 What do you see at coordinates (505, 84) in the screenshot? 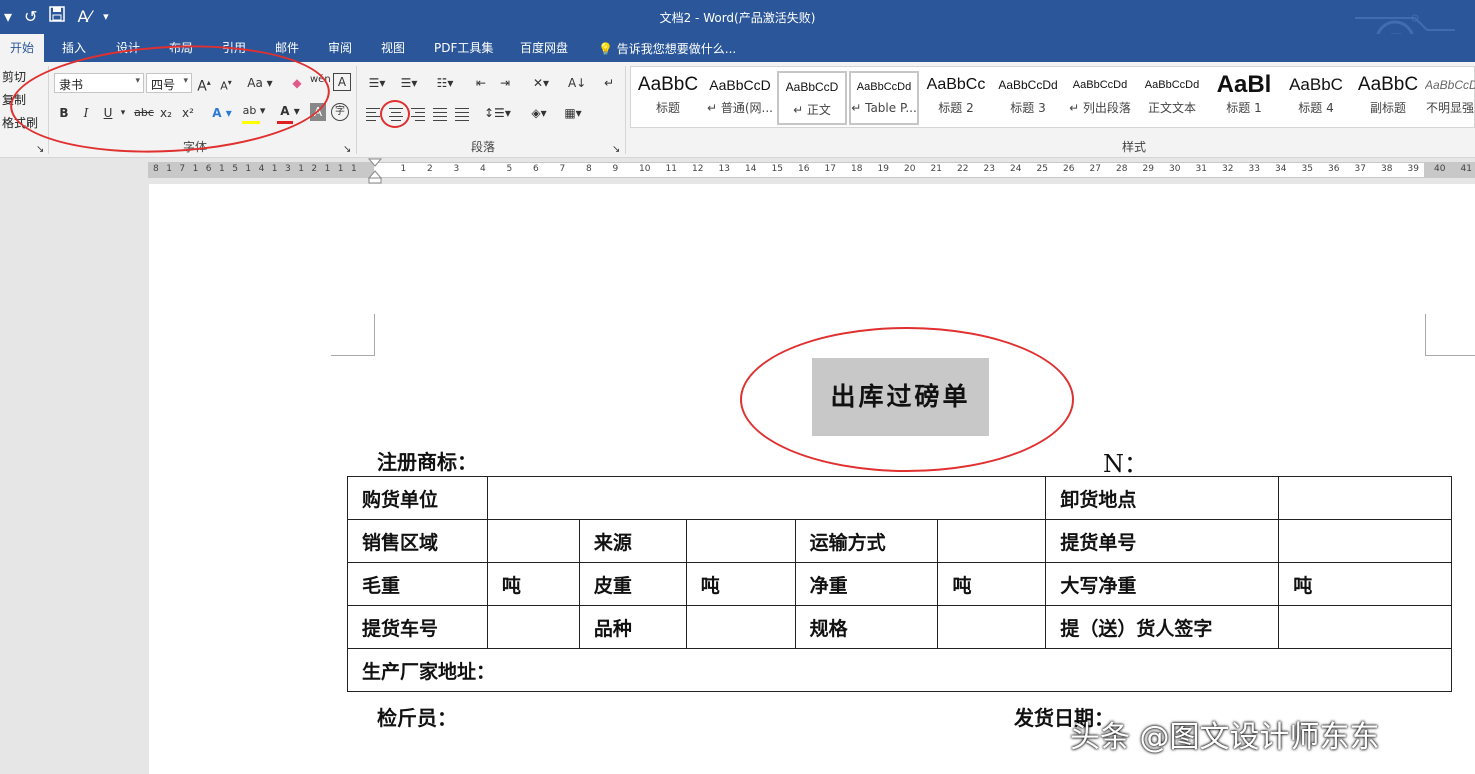
I see `increase-indent-icon: ⇥` at bounding box center [505, 84].